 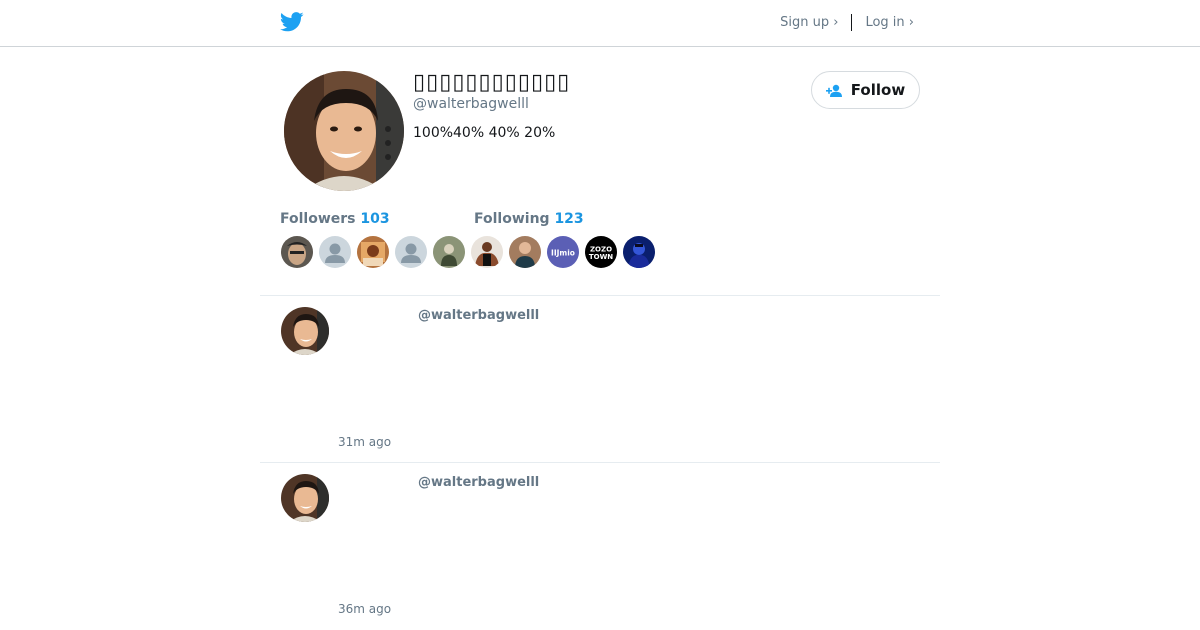 What do you see at coordinates (364, 609) in the screenshot?
I see `tweet-timestamp: 36m ago` at bounding box center [364, 609].